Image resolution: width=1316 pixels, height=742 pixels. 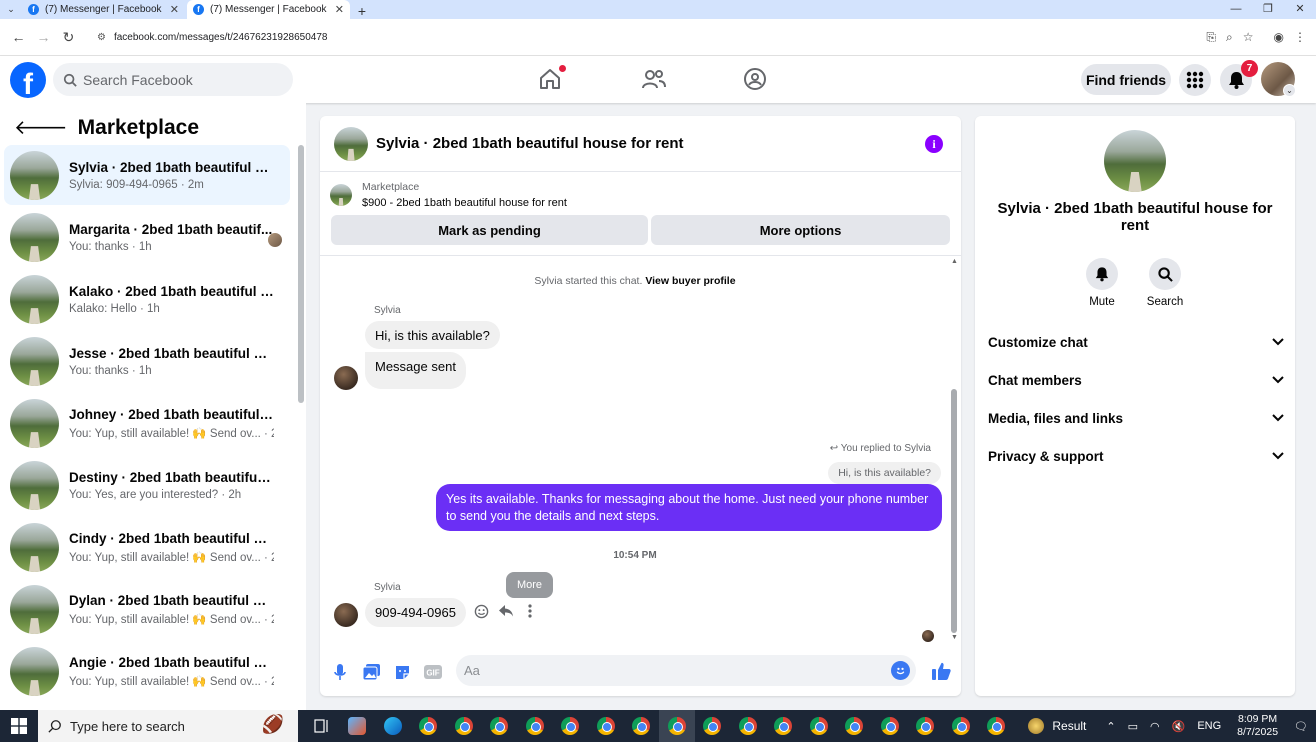 What do you see at coordinates (756, 80) in the screenshot?
I see `groups-nav-icon` at bounding box center [756, 80].